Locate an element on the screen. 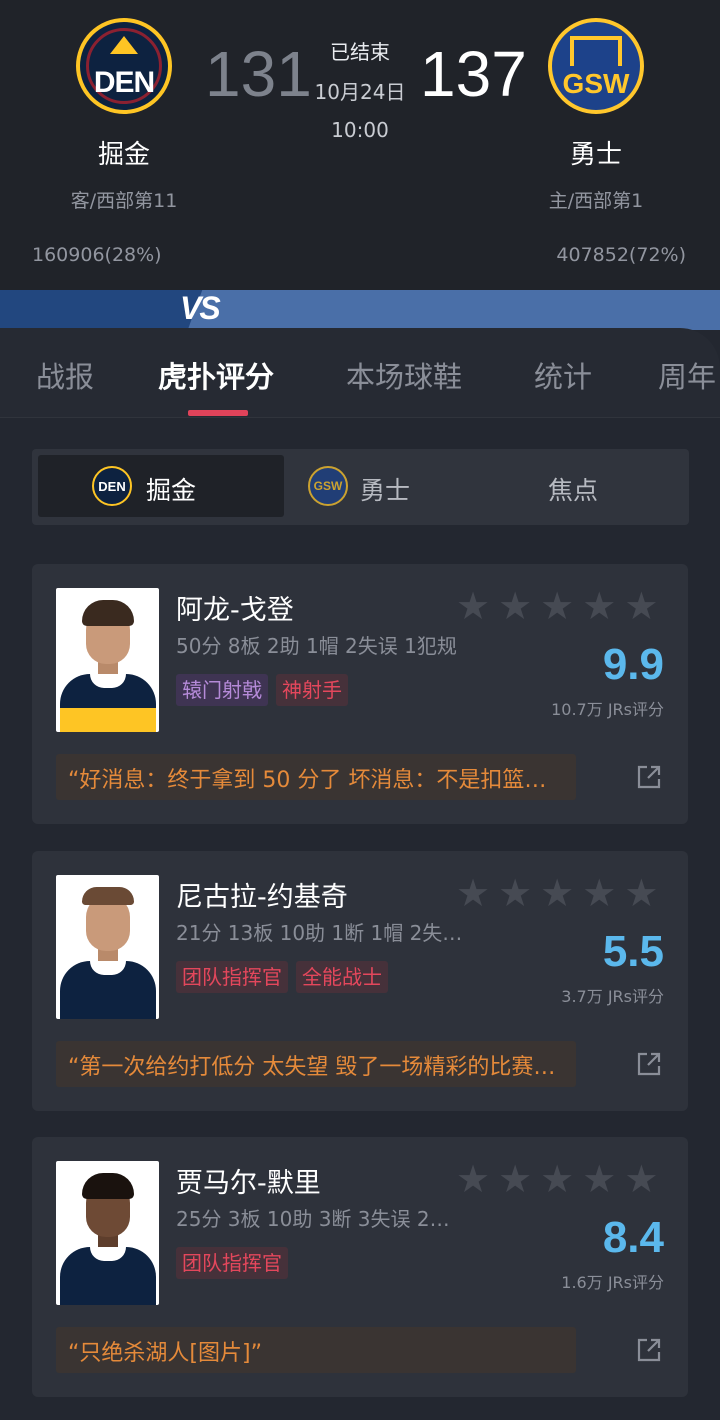 This screenshot has height=1420, width=720. tab-game-shoes: 本场球鞋 is located at coordinates (404, 375).